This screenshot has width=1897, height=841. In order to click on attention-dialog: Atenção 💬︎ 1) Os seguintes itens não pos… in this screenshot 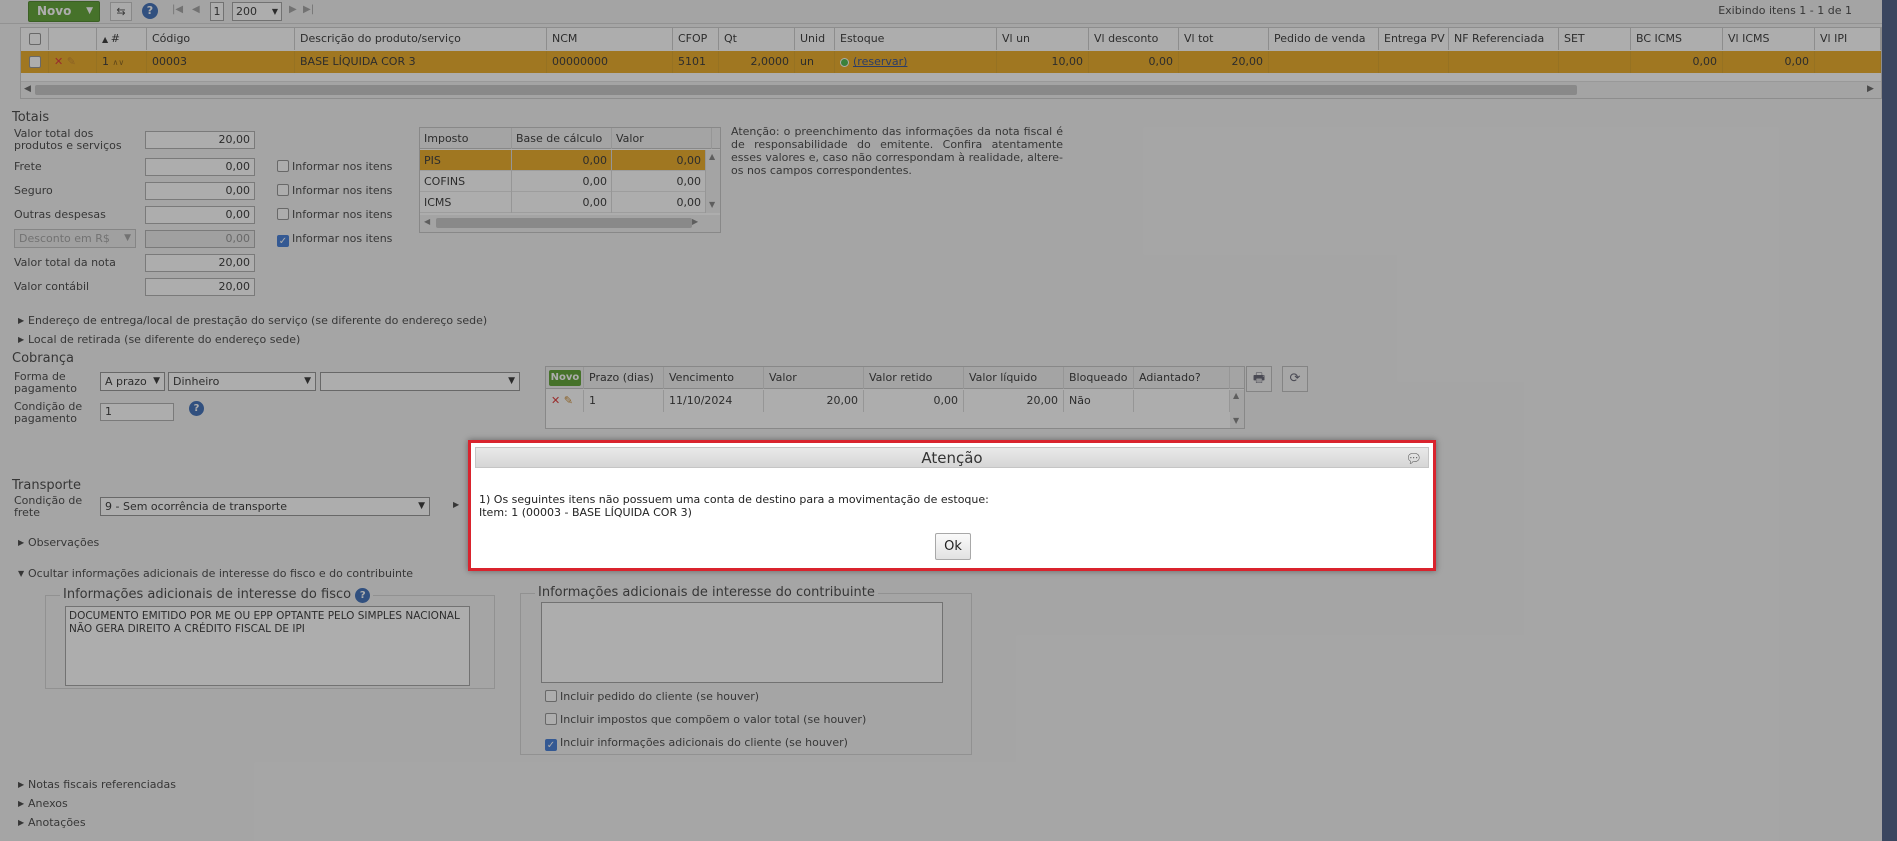, I will do `click(952, 505)`.